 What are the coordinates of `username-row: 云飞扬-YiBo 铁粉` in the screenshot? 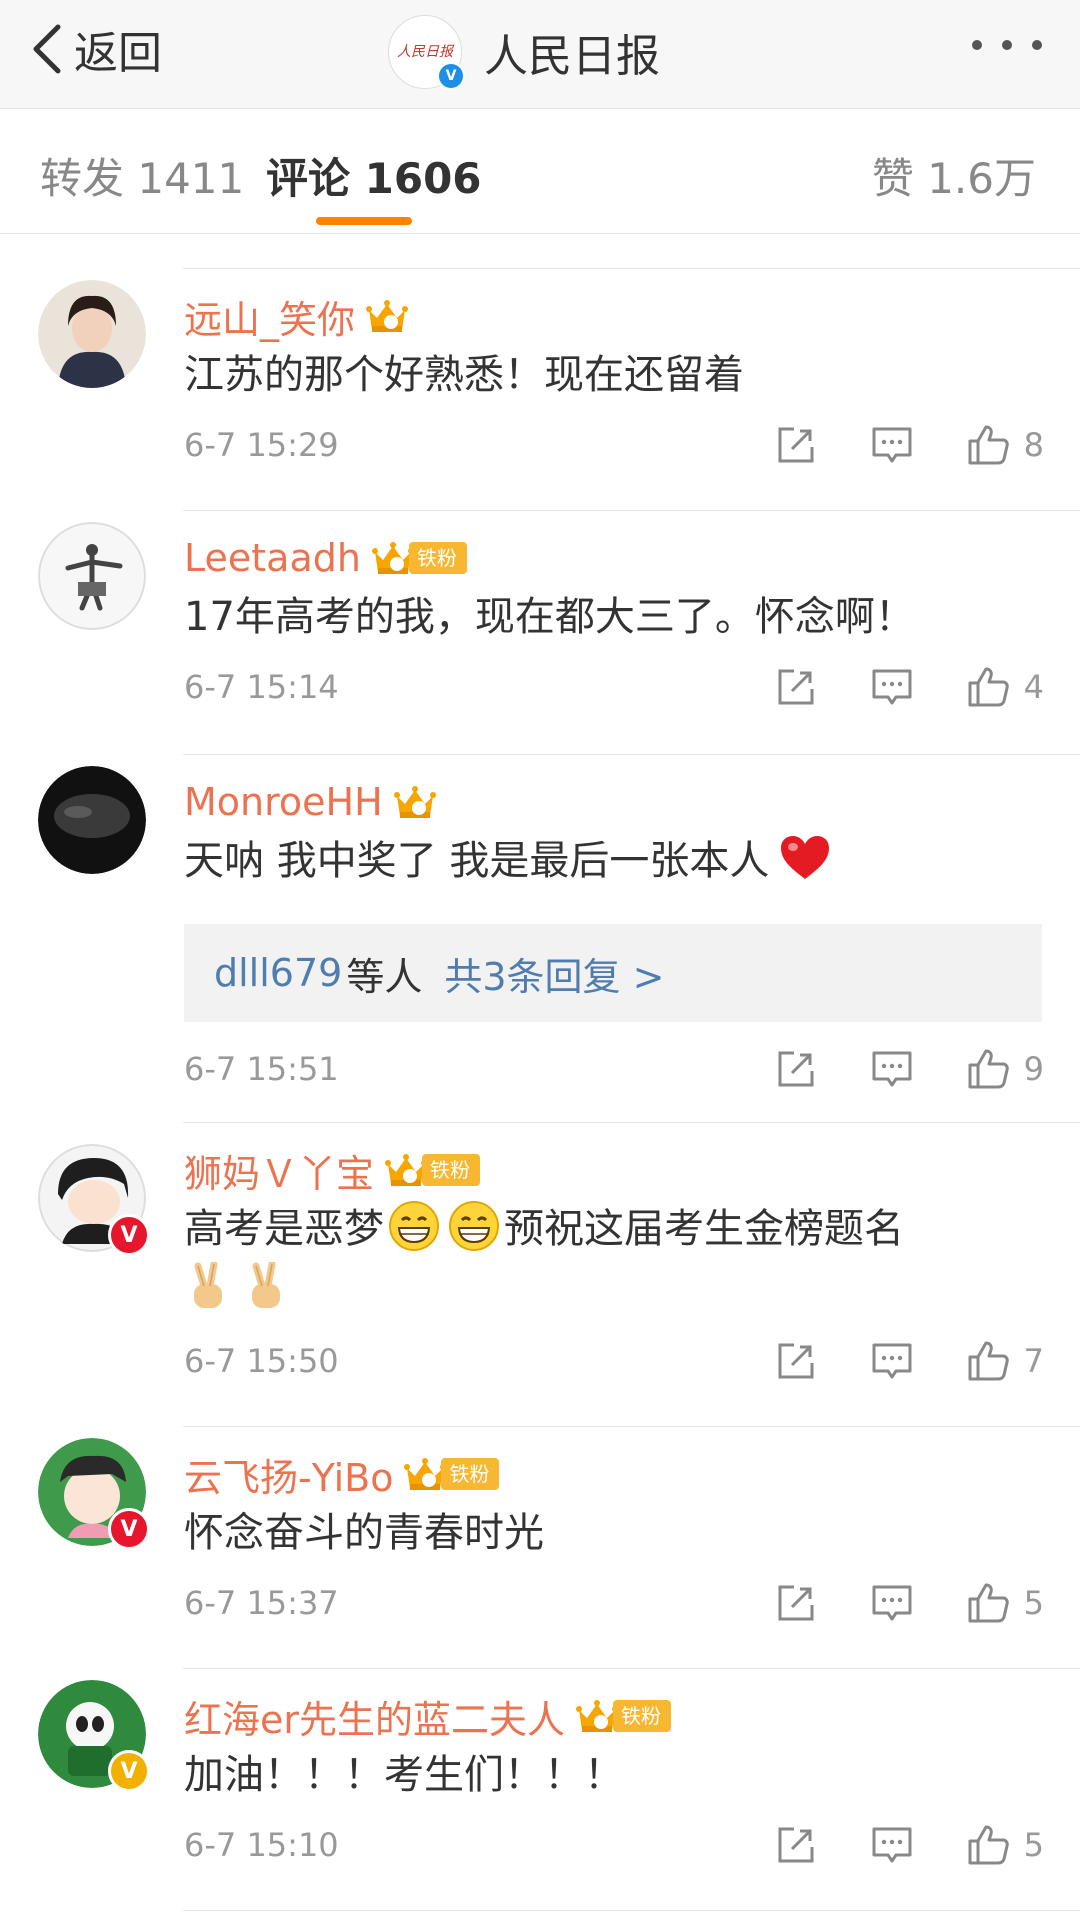 It's located at (342, 1474).